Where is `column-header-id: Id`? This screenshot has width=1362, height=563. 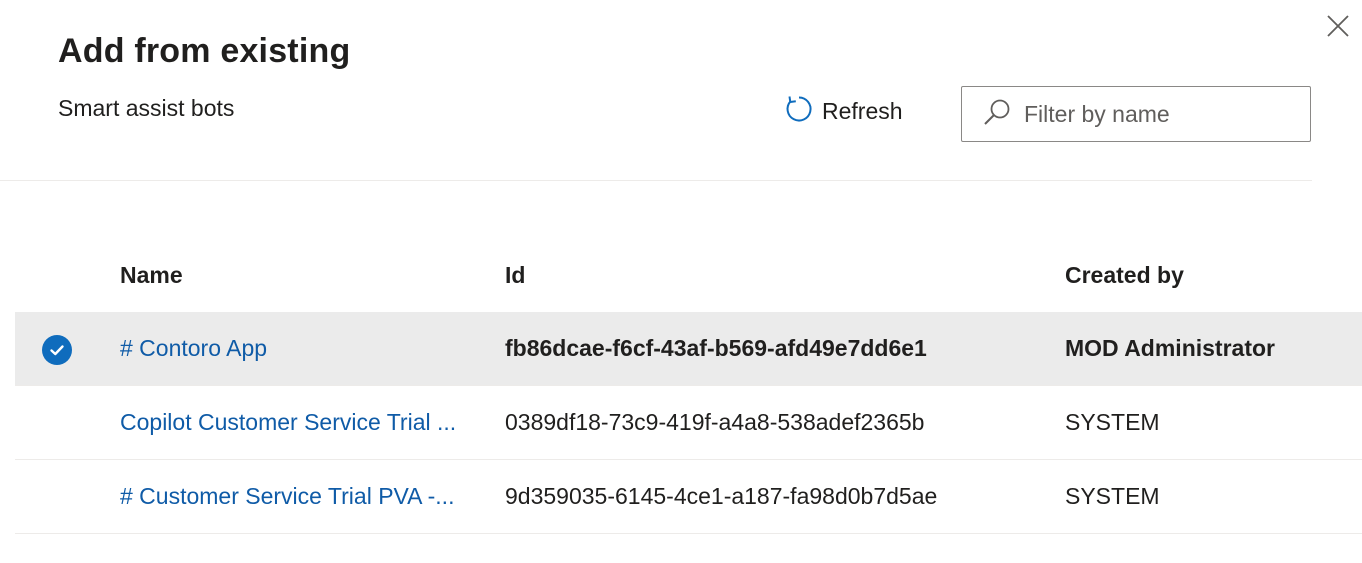
column-header-id: Id is located at coordinates (515, 275).